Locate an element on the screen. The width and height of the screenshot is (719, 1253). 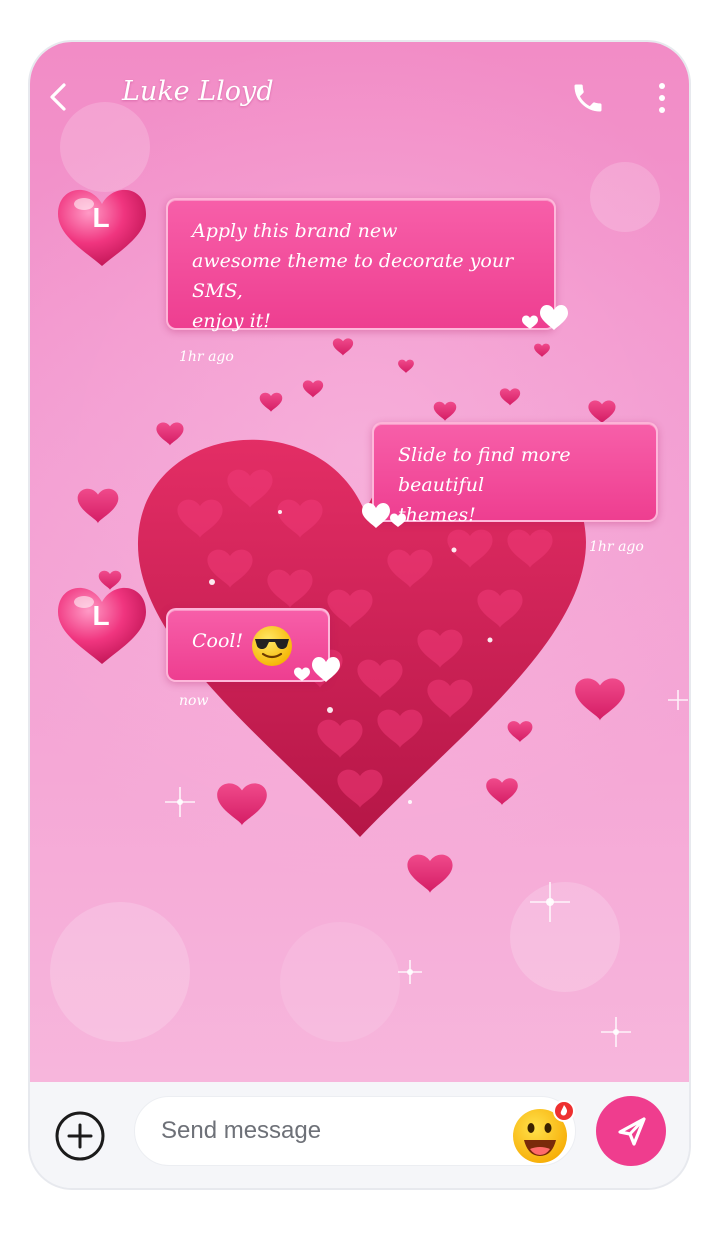
plus-circle-icon is located at coordinates (80, 1136).